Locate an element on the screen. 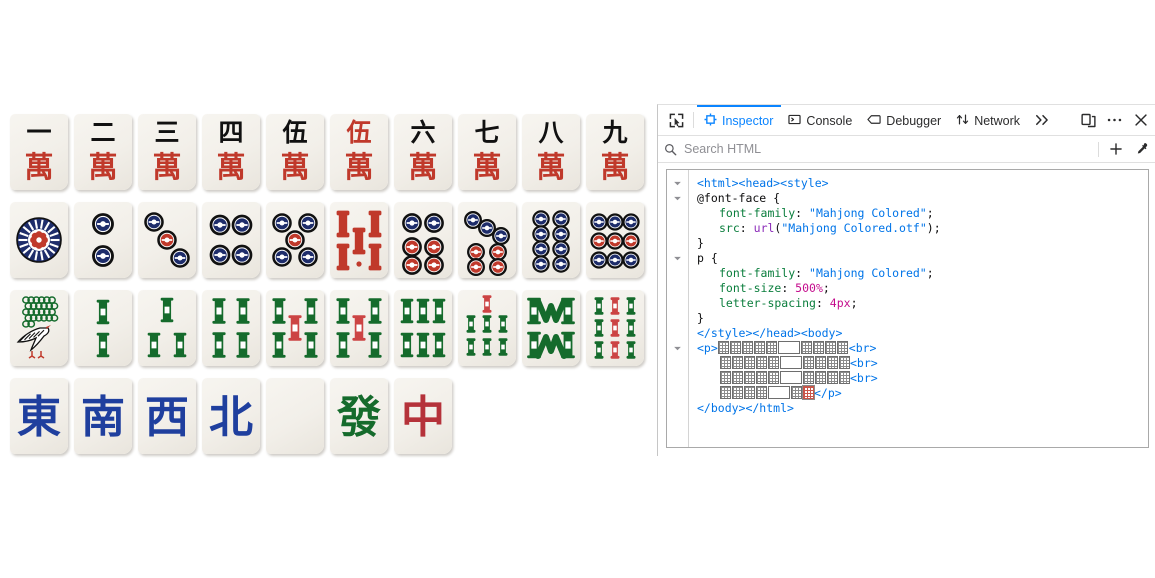 The image size is (1155, 578). search-input is located at coordinates (888, 149).